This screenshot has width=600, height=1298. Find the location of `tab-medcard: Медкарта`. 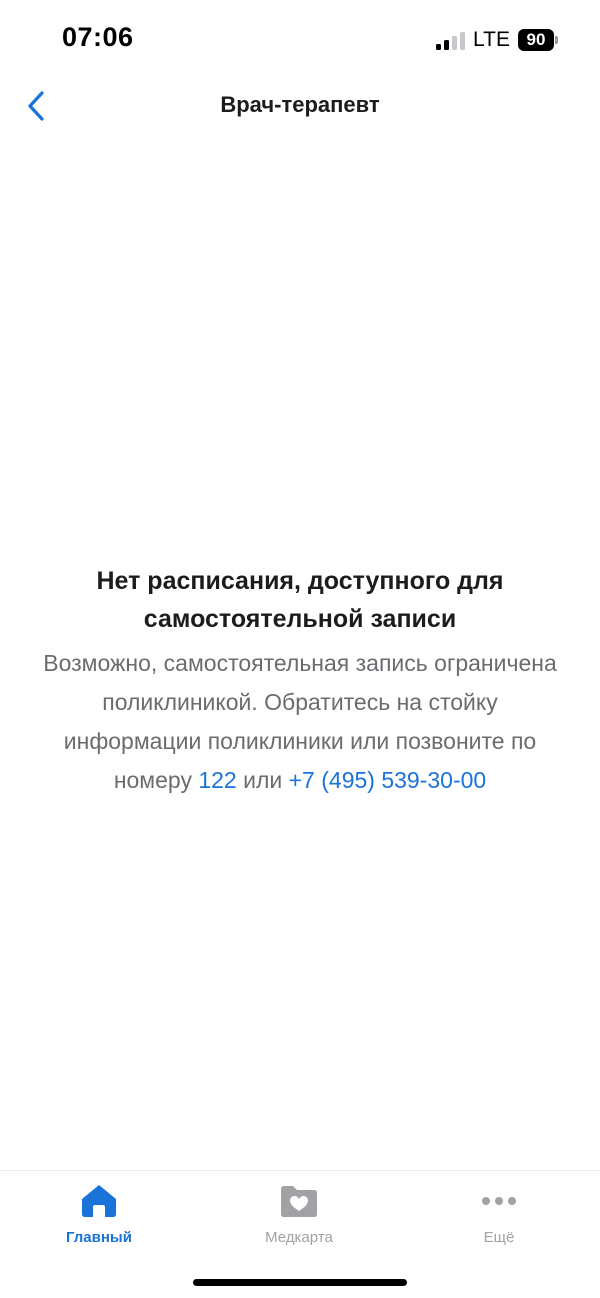

tab-medcard: Медкарта is located at coordinates (299, 1217).